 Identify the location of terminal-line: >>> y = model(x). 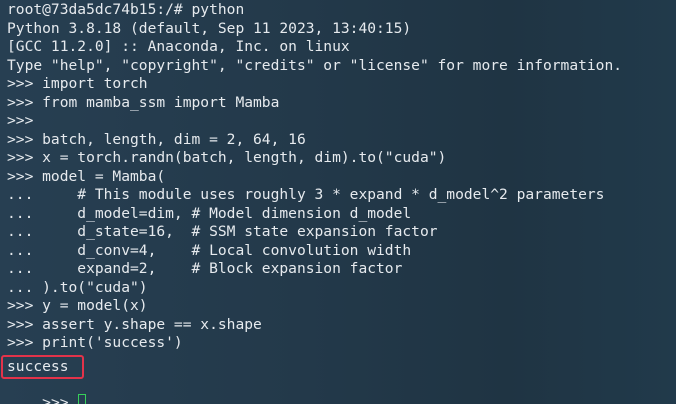
(77, 305).